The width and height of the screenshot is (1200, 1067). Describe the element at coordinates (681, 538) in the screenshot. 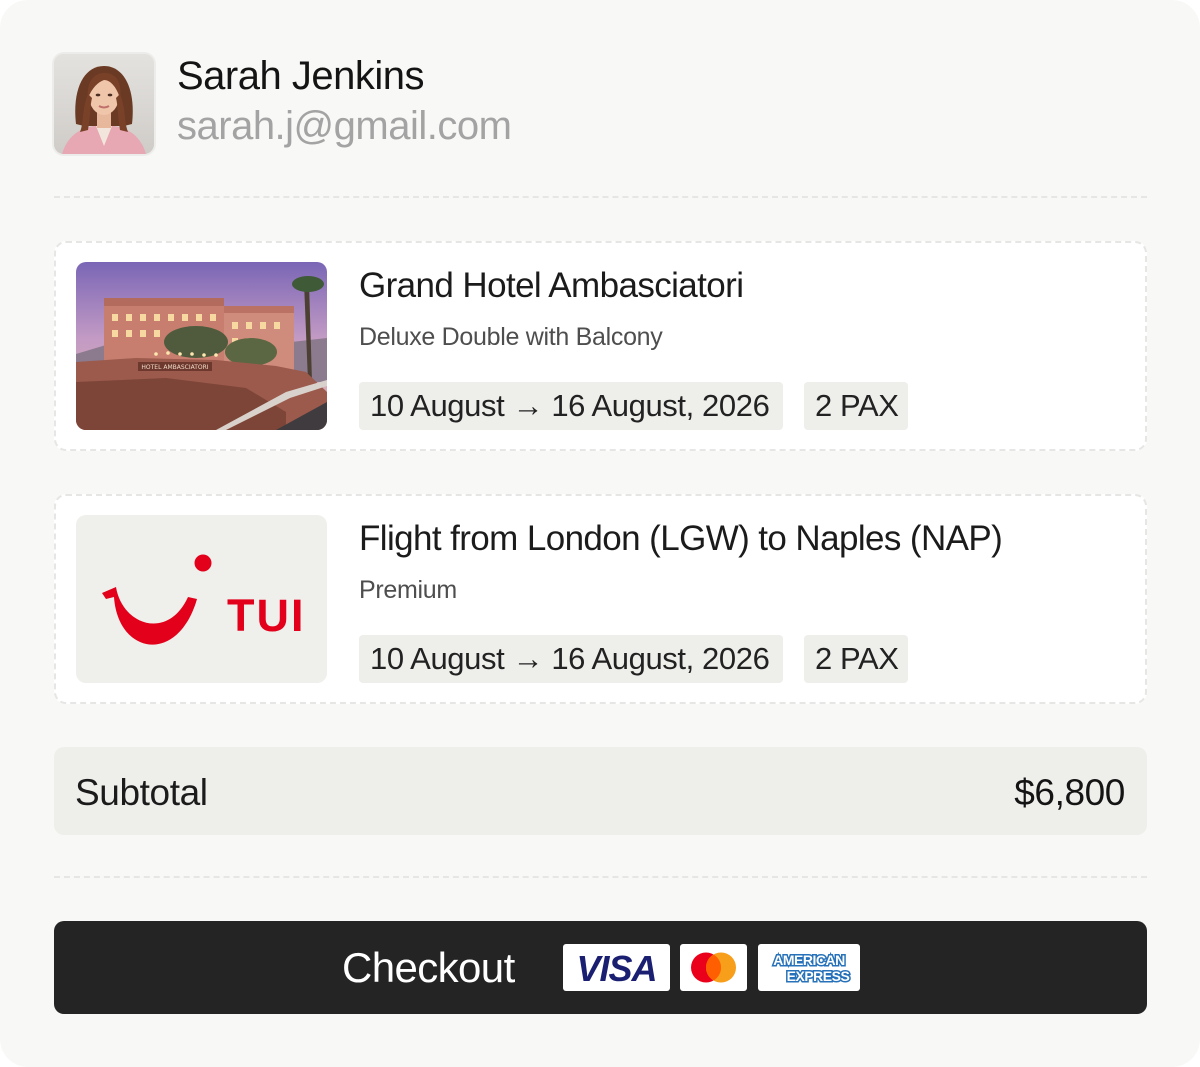

I see `booking-title: Flight from London (LGW) to Naples (NAP)` at that location.